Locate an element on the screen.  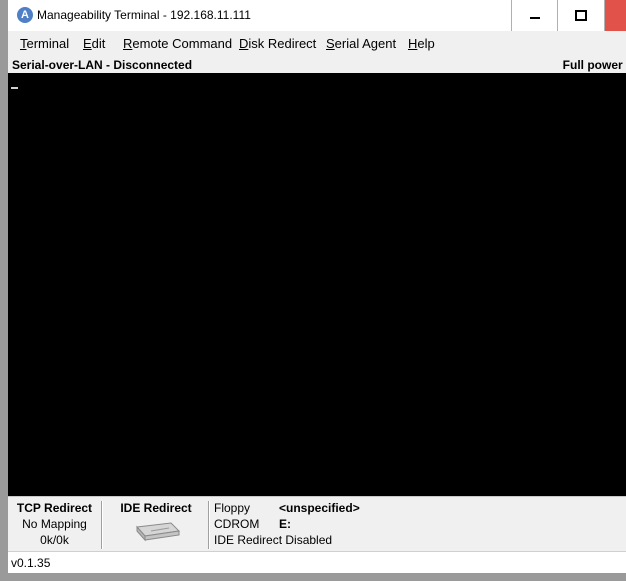
tcp-traffic: 0k/0k is located at coordinates (54, 540).